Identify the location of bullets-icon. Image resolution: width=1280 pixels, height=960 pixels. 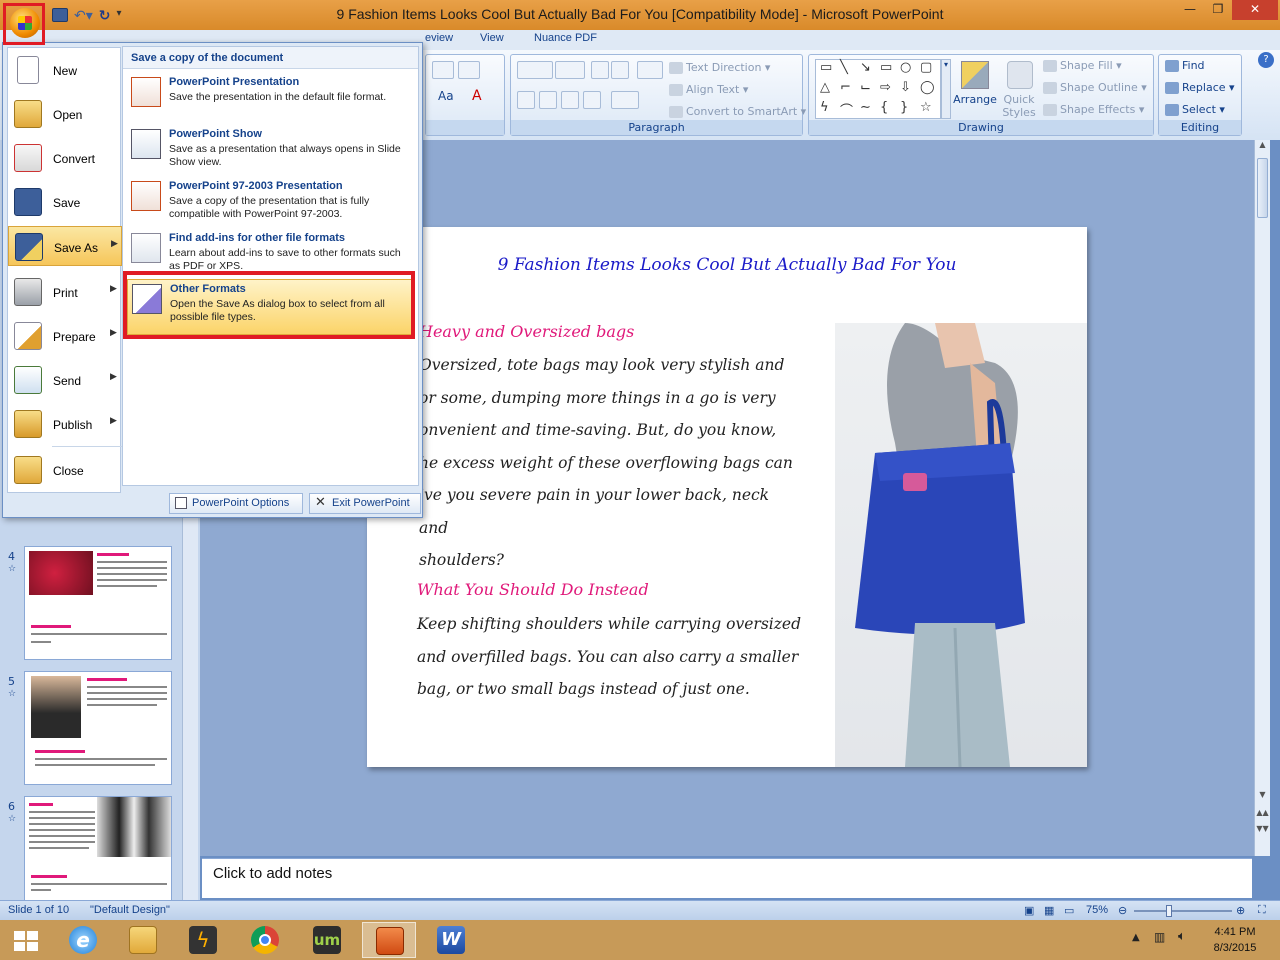
(535, 70).